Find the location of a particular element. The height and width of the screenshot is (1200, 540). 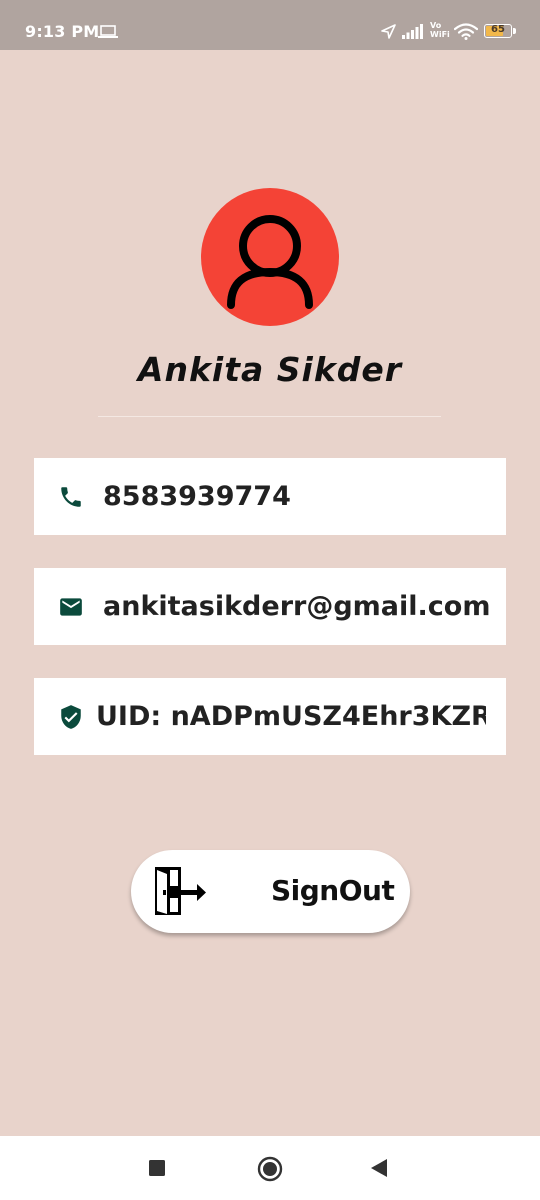

email-address: ankitasikderr@gmail.com is located at coordinates (297, 606).